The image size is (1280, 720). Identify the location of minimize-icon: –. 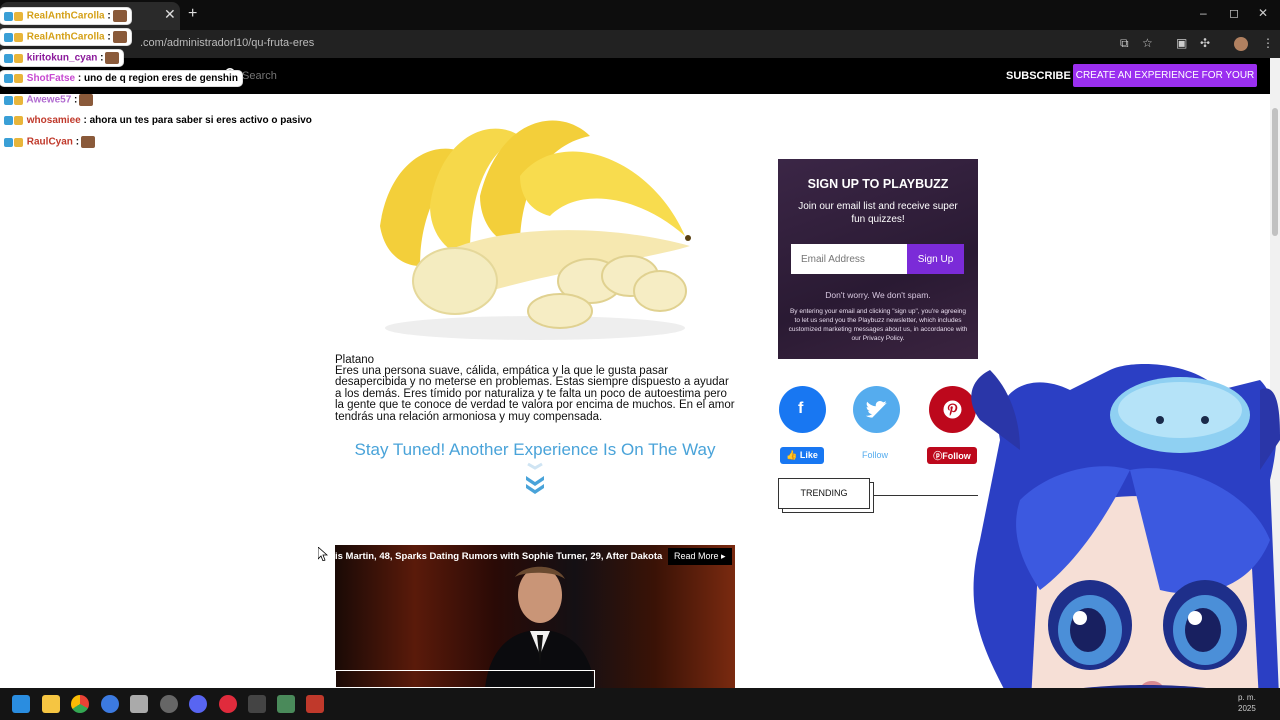
(1203, 13).